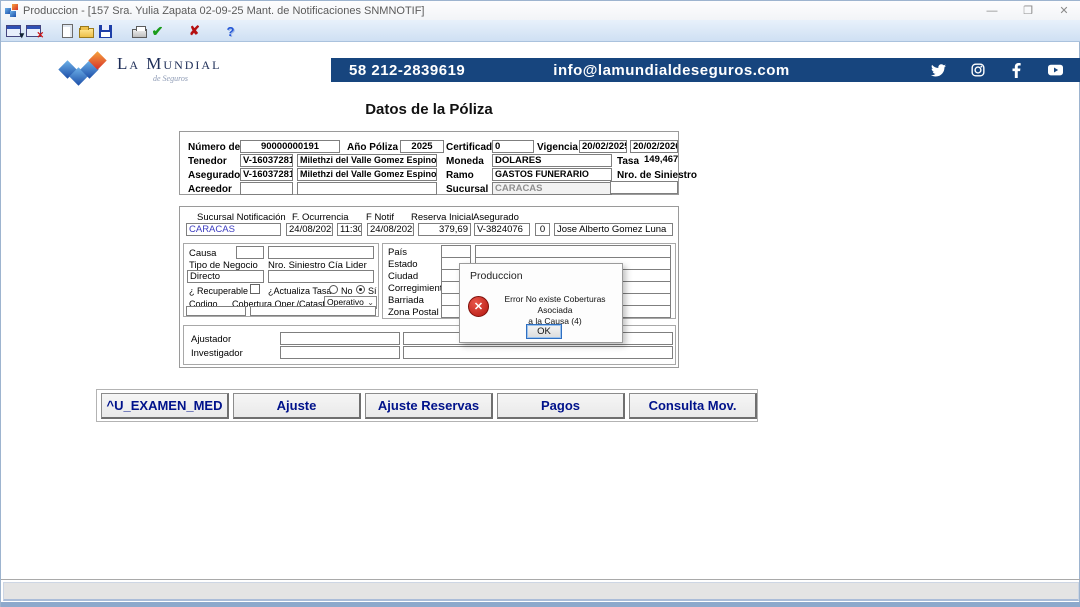  Describe the element at coordinates (478, 306) in the screenshot. I see `error-icon: ✕` at that location.